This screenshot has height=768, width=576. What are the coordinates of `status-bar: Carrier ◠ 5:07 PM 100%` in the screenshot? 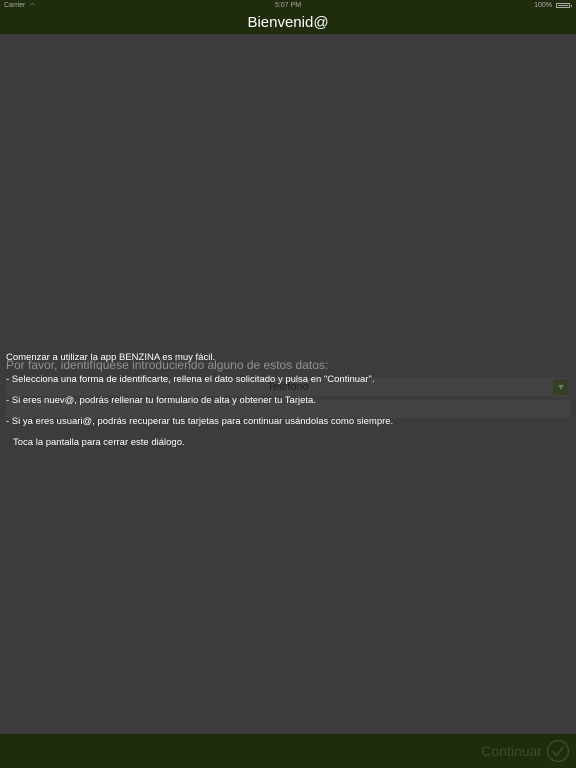 It's located at (288, 6).